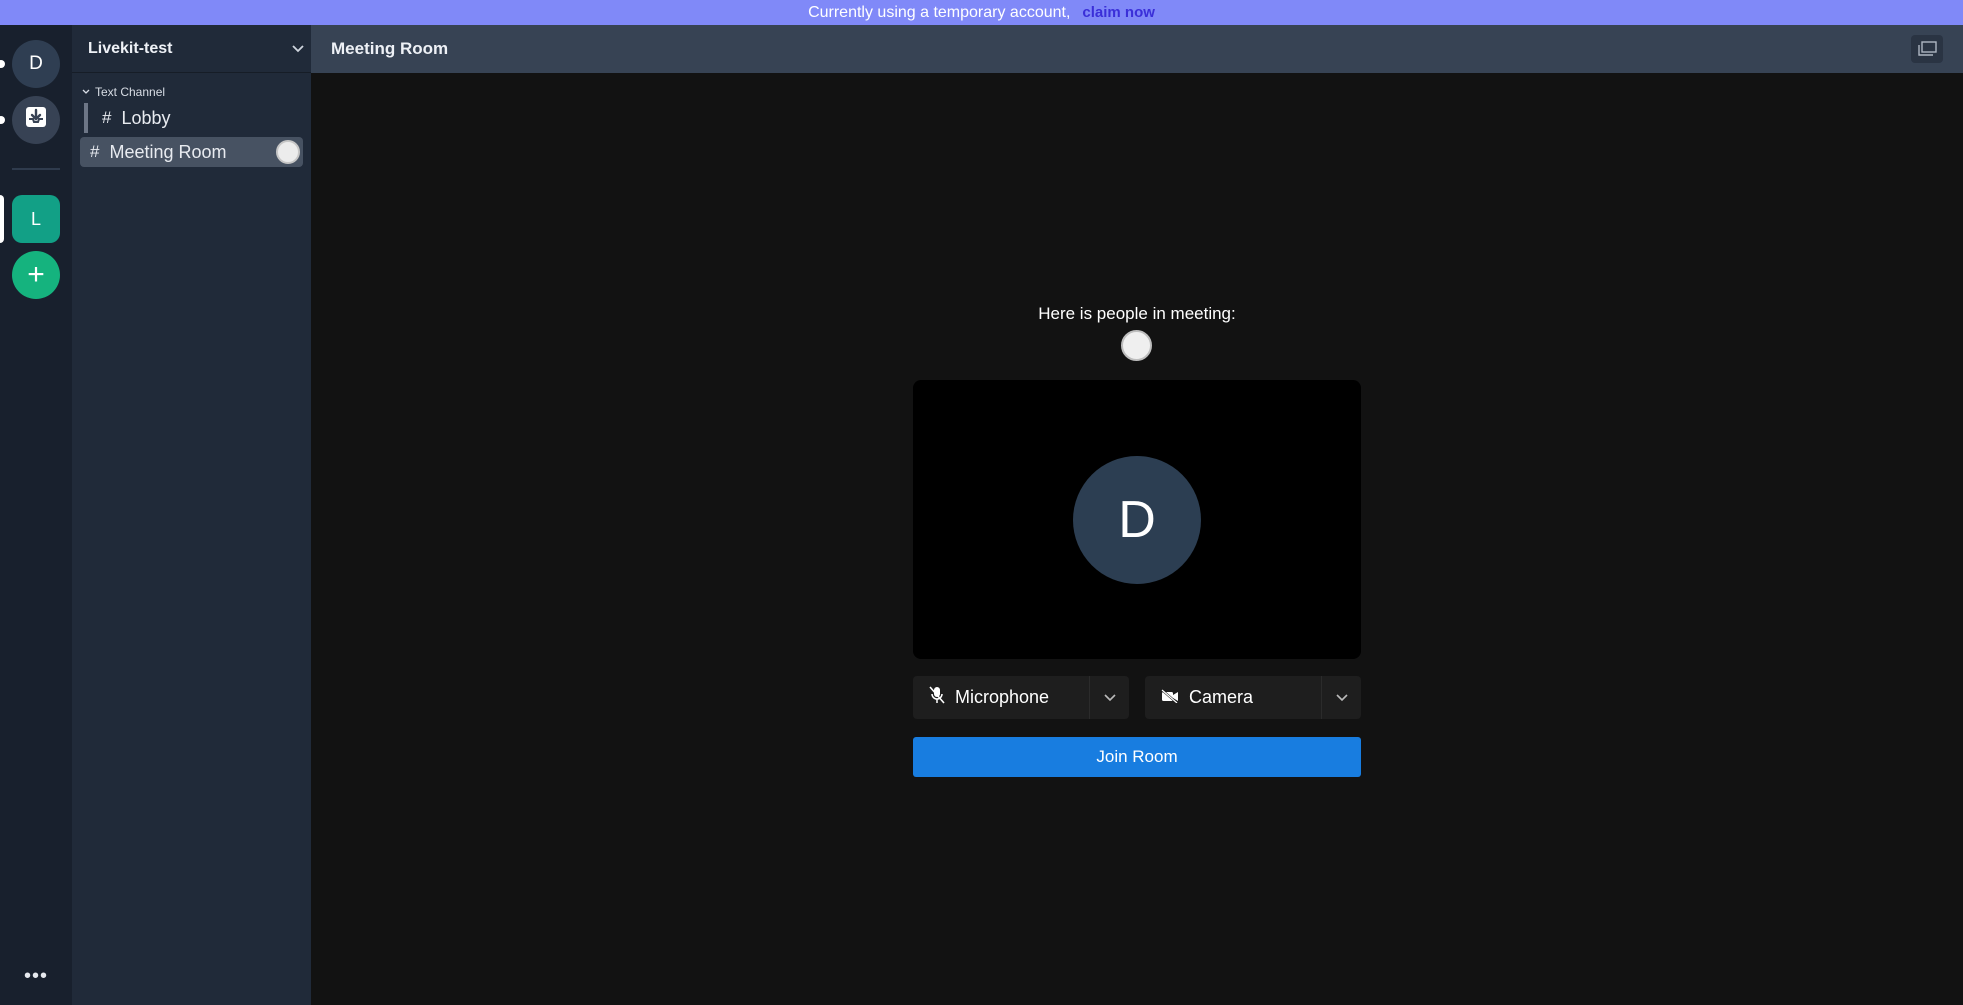 The width and height of the screenshot is (1963, 1005). What do you see at coordinates (1137, 757) in the screenshot?
I see `join-room-button: Join Room` at bounding box center [1137, 757].